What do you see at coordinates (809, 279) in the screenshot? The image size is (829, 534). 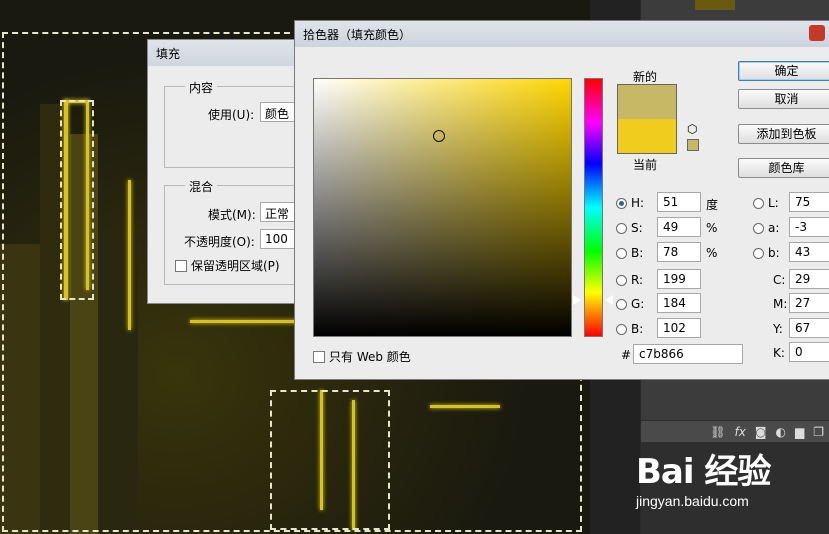 I see `cyan-input: 29` at bounding box center [809, 279].